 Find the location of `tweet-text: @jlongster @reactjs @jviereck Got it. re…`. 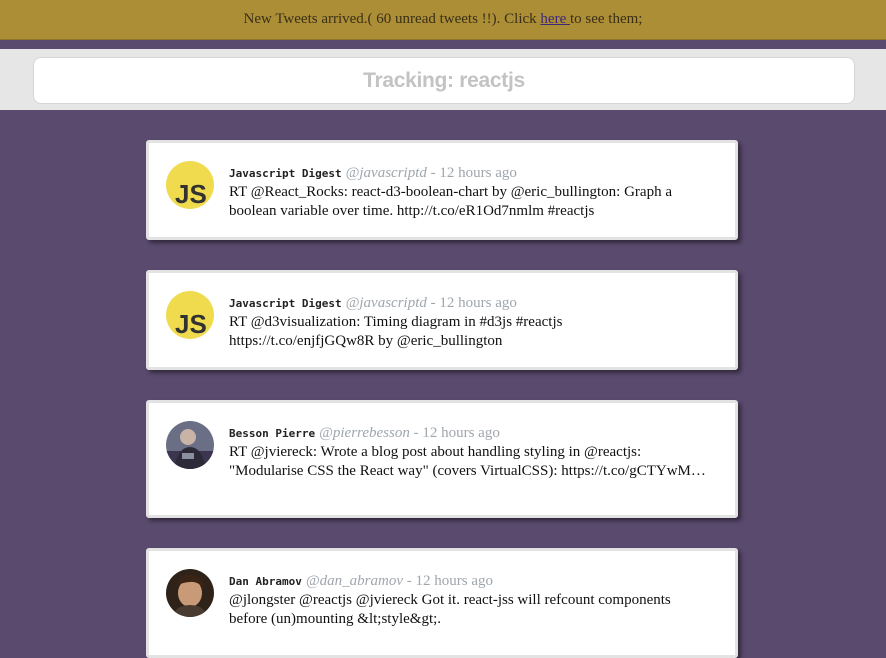

tweet-text: @jlongster @reactjs @jviereck Got it. re… is located at coordinates (450, 609).